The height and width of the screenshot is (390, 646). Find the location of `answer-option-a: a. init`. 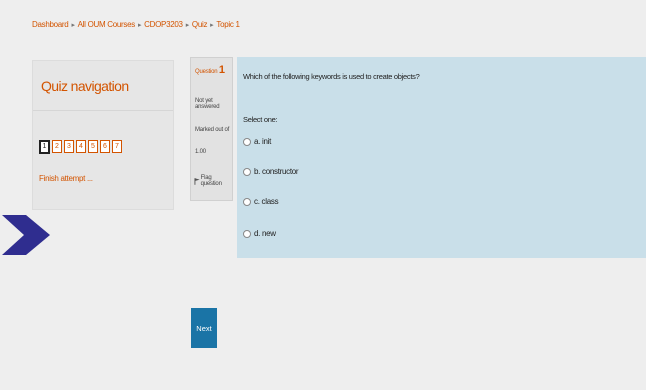

answer-option-a: a. init is located at coordinates (257, 141).